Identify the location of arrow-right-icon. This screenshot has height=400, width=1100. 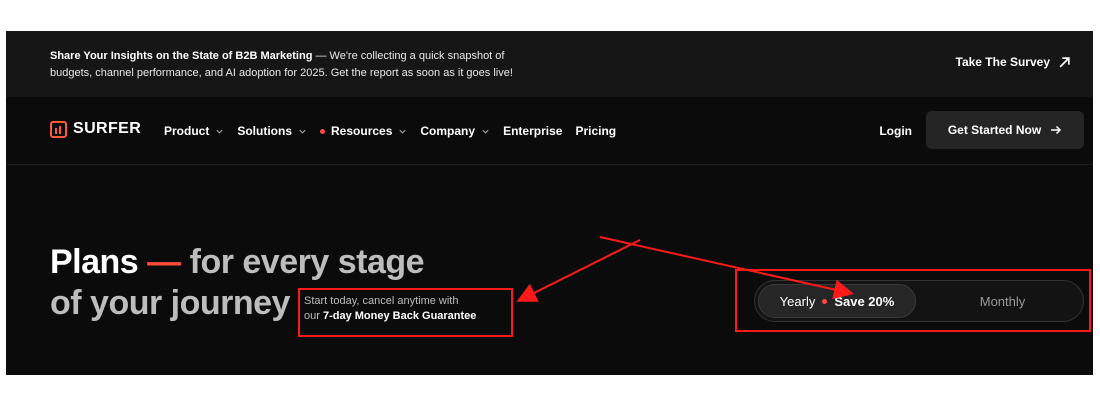
(1056, 130).